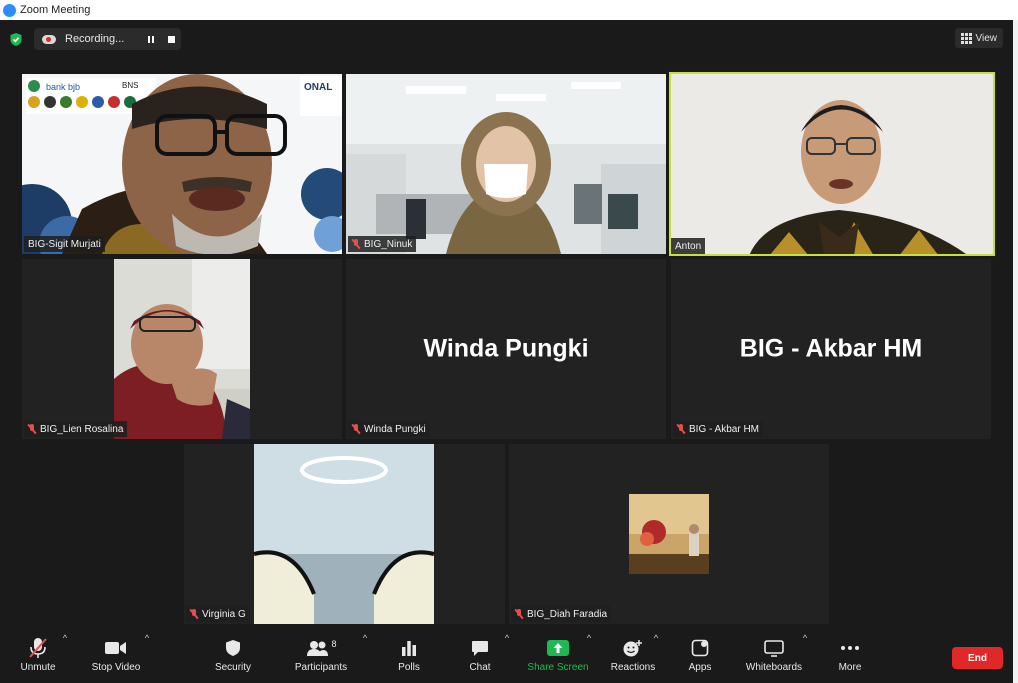 This screenshot has width=1018, height=683. I want to click on participant-tile-akbar: BIG - Akbar HM BIG - Akbar HM, so click(831, 349).